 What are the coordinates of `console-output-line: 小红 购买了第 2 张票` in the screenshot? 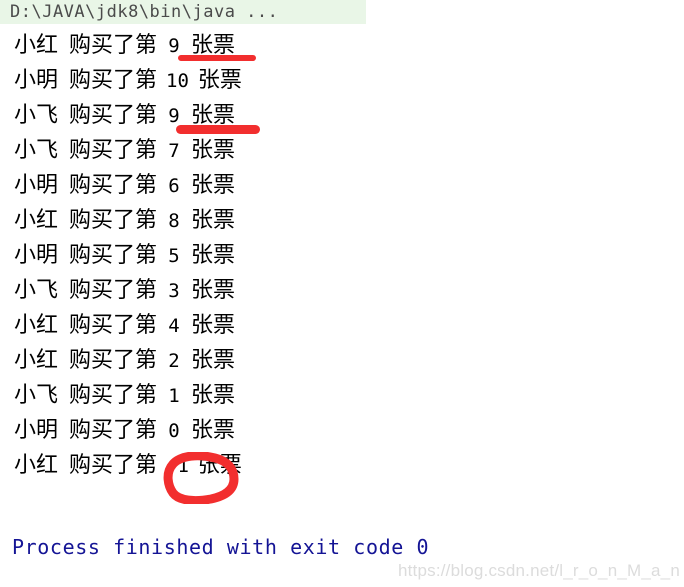 It's located at (342, 360).